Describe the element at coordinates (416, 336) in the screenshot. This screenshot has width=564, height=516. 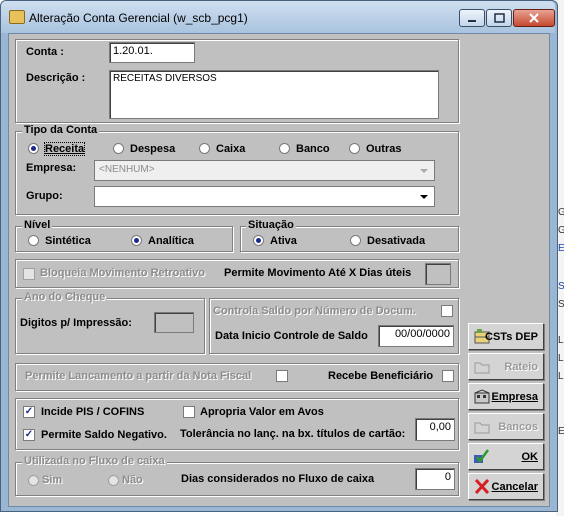
I see `data-controle-field: 00/00/0000` at that location.